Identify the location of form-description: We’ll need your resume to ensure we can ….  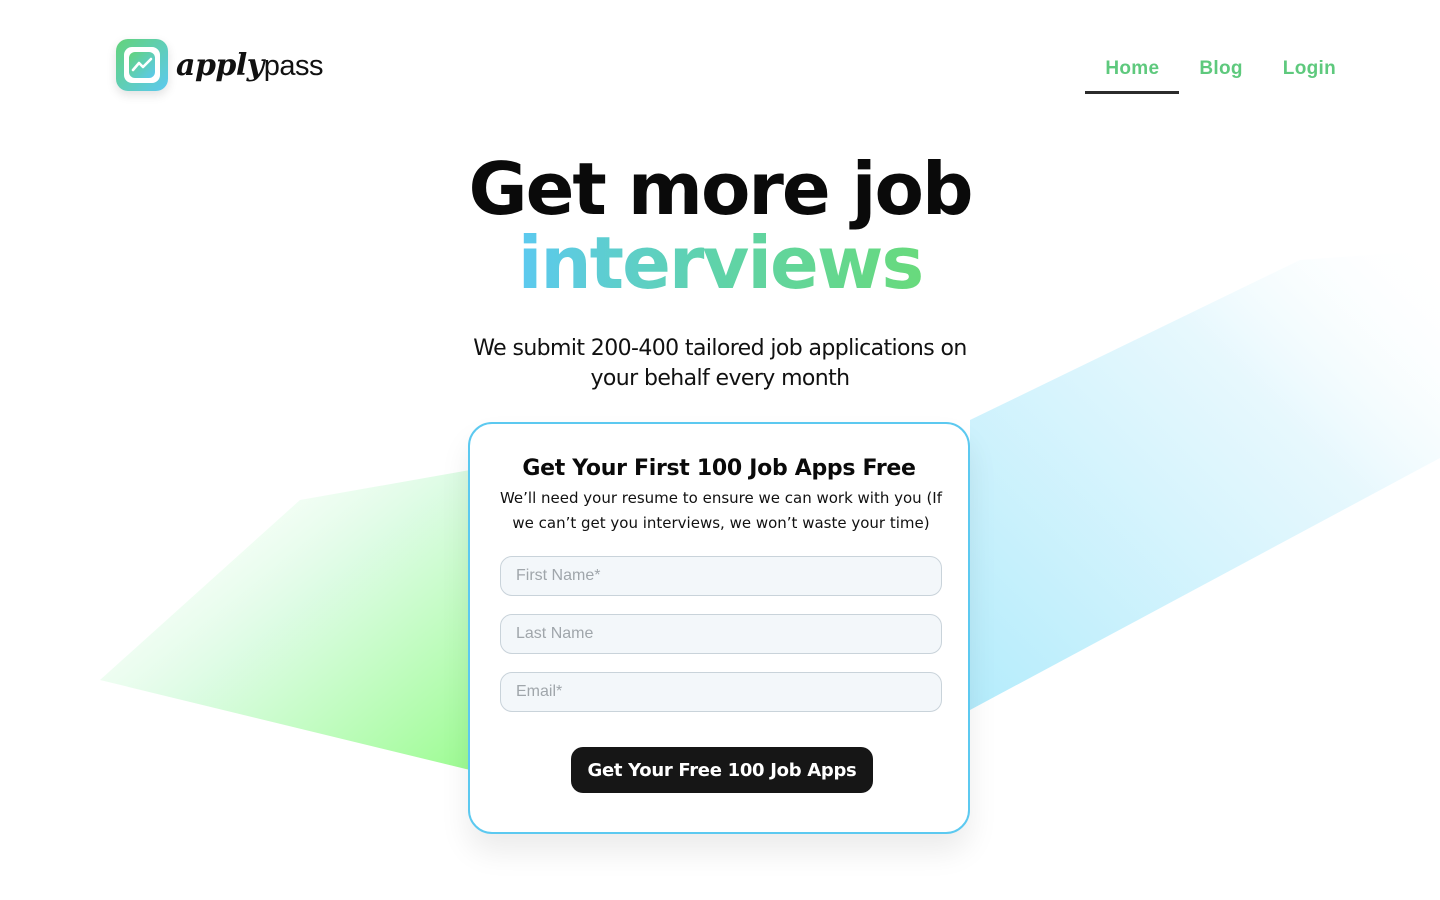
(721, 510).